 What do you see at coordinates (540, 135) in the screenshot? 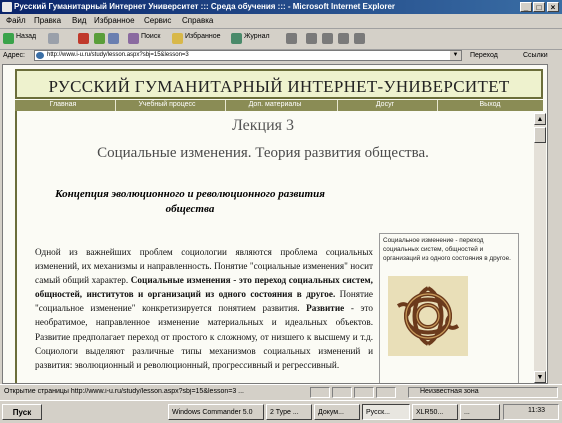
I see `scroll-thumb` at bounding box center [540, 135].